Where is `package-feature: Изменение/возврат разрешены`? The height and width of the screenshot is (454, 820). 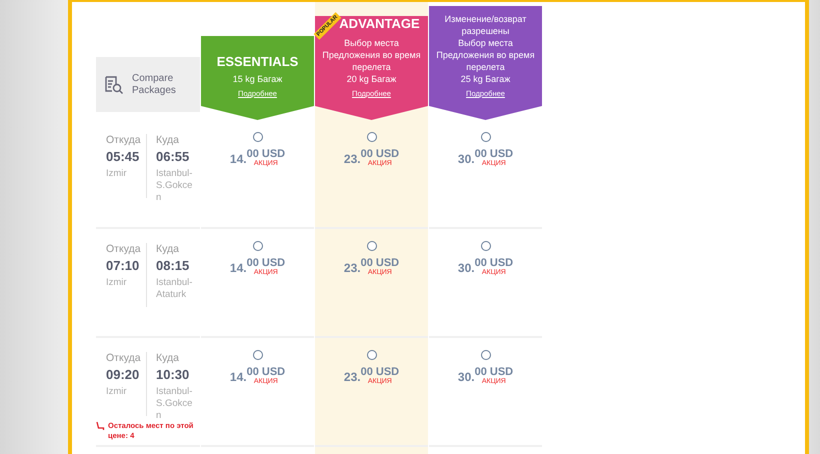
package-feature: Изменение/возврат разрешены is located at coordinates (486, 25).